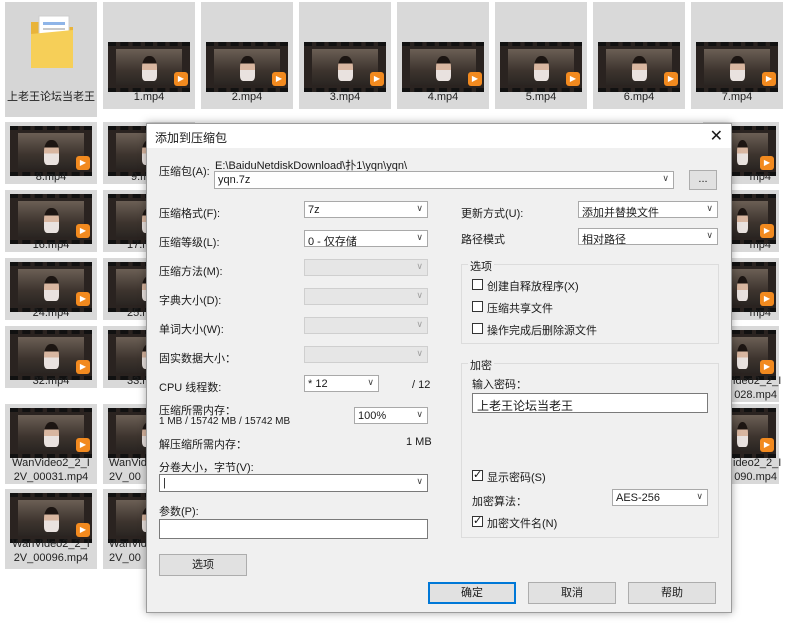  Describe the element at coordinates (391, 415) in the screenshot. I see `memory-percent-select: 100% ∨` at that location.